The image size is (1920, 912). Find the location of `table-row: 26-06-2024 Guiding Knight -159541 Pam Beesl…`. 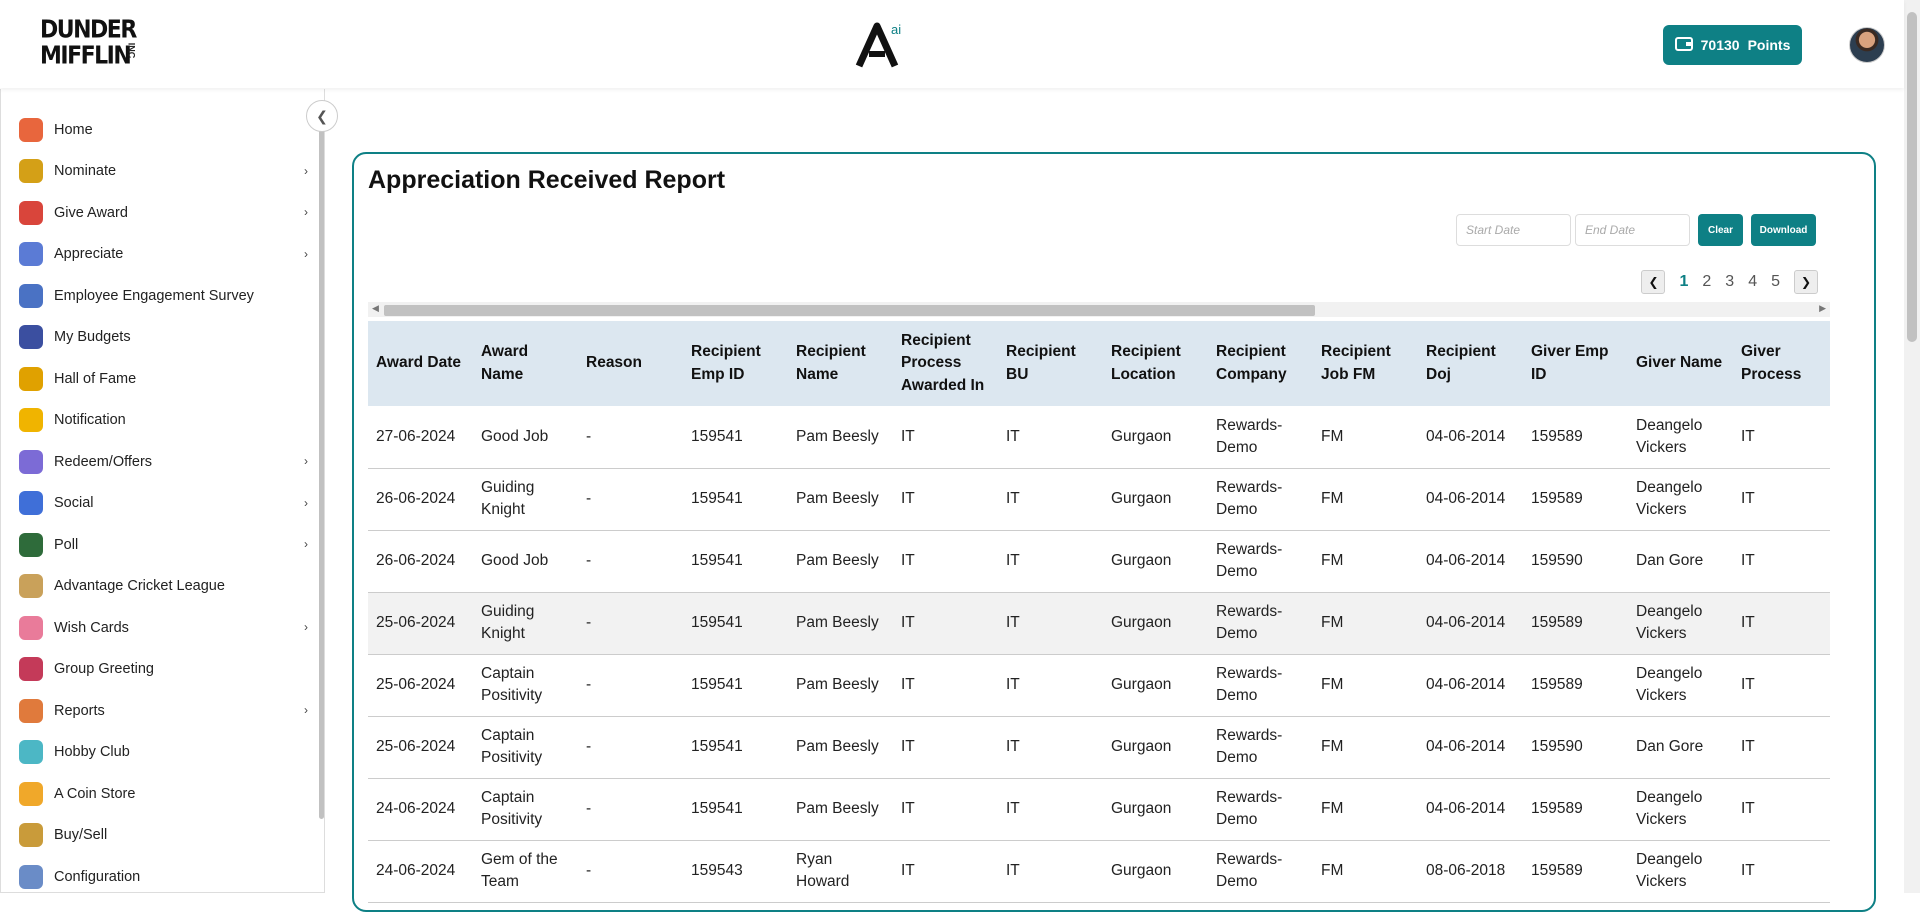

table-row: 26-06-2024 Guiding Knight -159541 Pam Beesl… is located at coordinates (1099, 499).